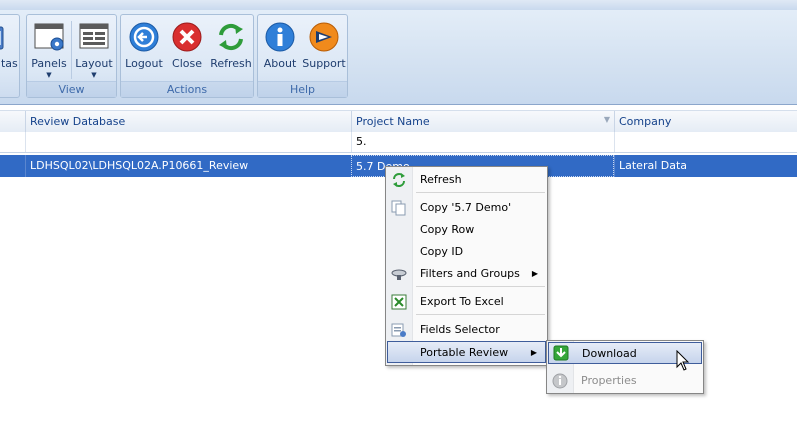 Image resolution: width=797 pixels, height=447 pixels. I want to click on group-label-actions: Actions, so click(187, 89).